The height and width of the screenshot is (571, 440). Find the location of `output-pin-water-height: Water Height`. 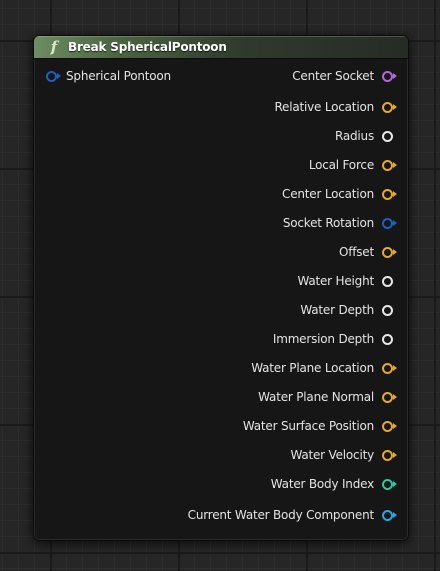

output-pin-water-height: Water Height is located at coordinates (347, 280).